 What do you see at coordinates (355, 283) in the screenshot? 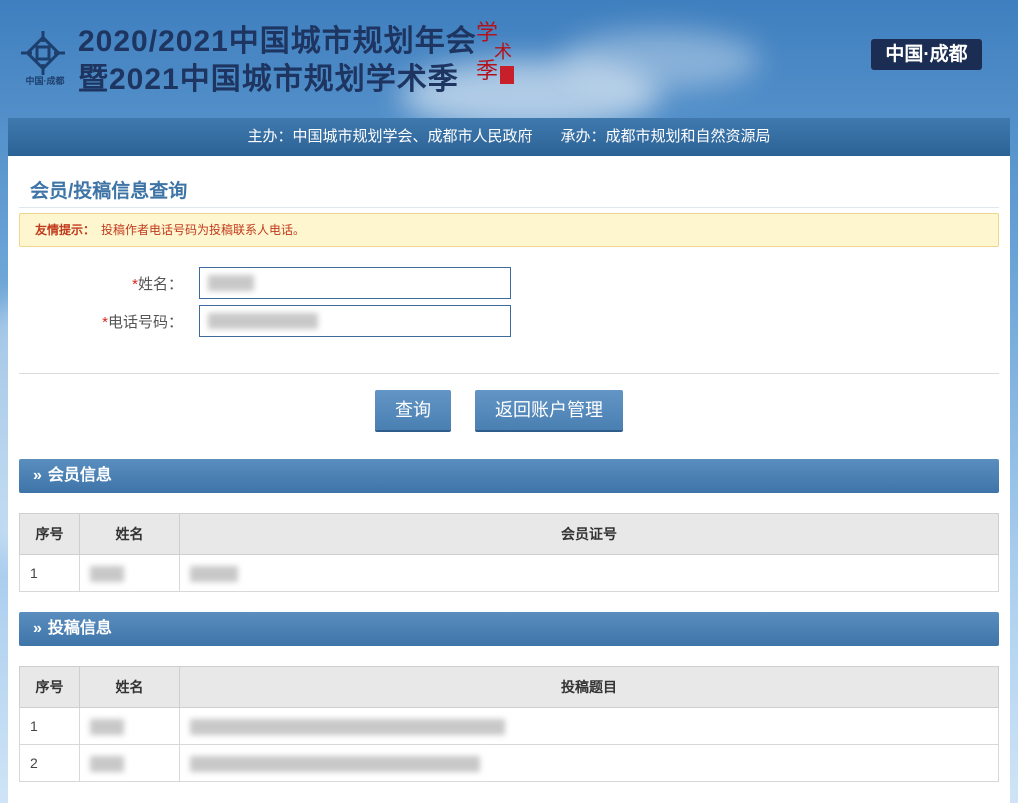
I see `name-input` at bounding box center [355, 283].